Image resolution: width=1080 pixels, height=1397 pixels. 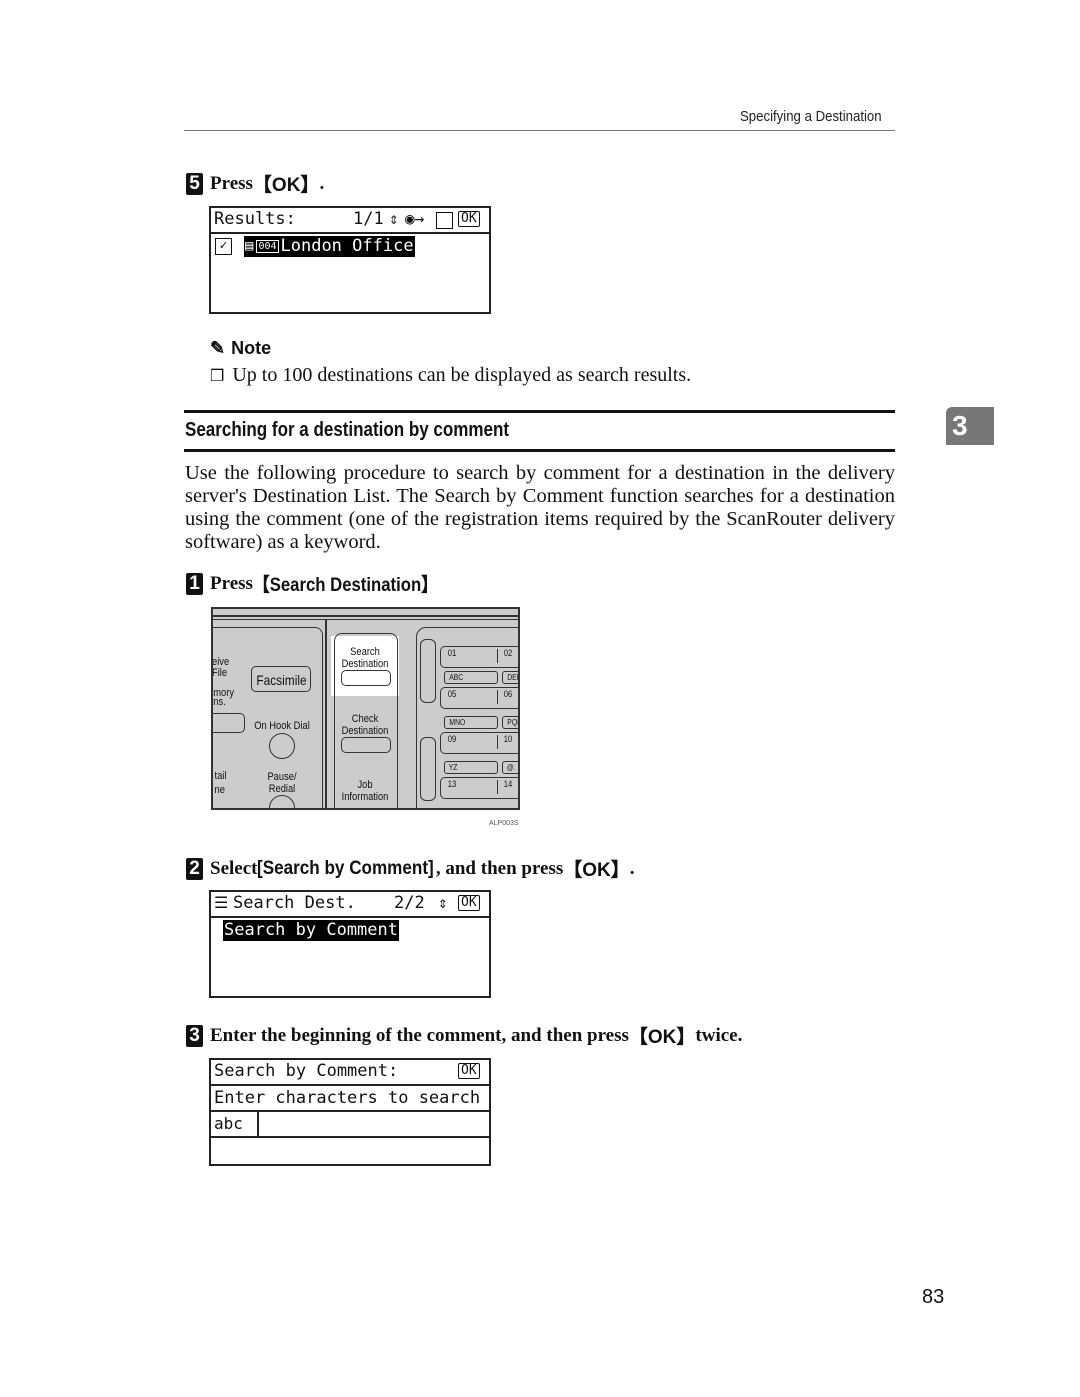 What do you see at coordinates (510, 767) in the screenshot?
I see `letter-key-@.: @.` at bounding box center [510, 767].